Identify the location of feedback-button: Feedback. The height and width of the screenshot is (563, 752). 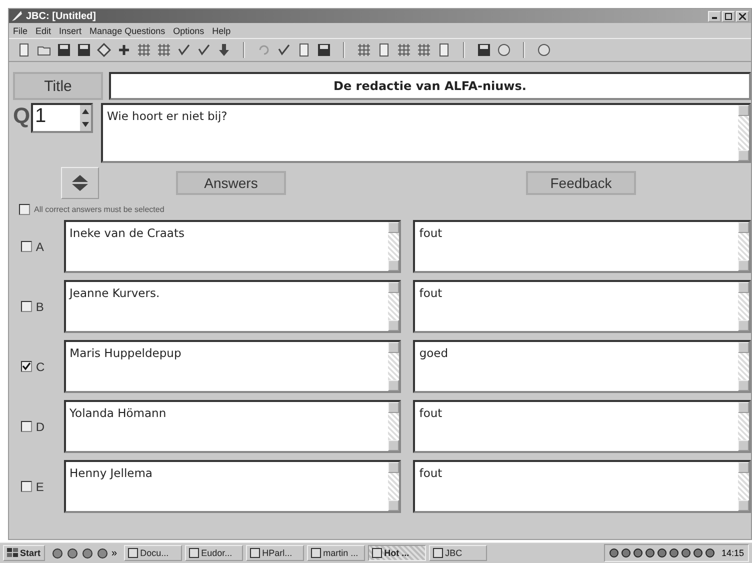
(581, 183).